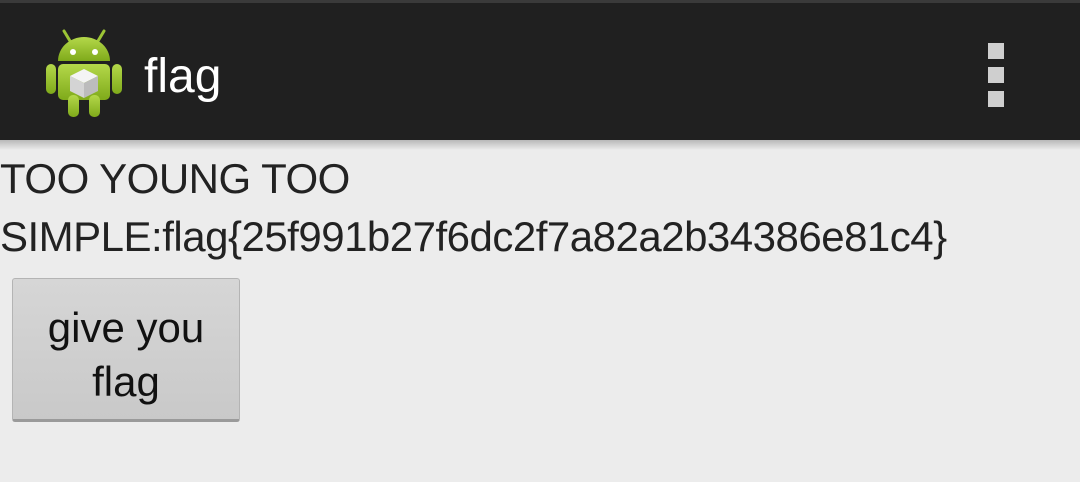  I want to click on android-robot-icon, so click(84, 73).